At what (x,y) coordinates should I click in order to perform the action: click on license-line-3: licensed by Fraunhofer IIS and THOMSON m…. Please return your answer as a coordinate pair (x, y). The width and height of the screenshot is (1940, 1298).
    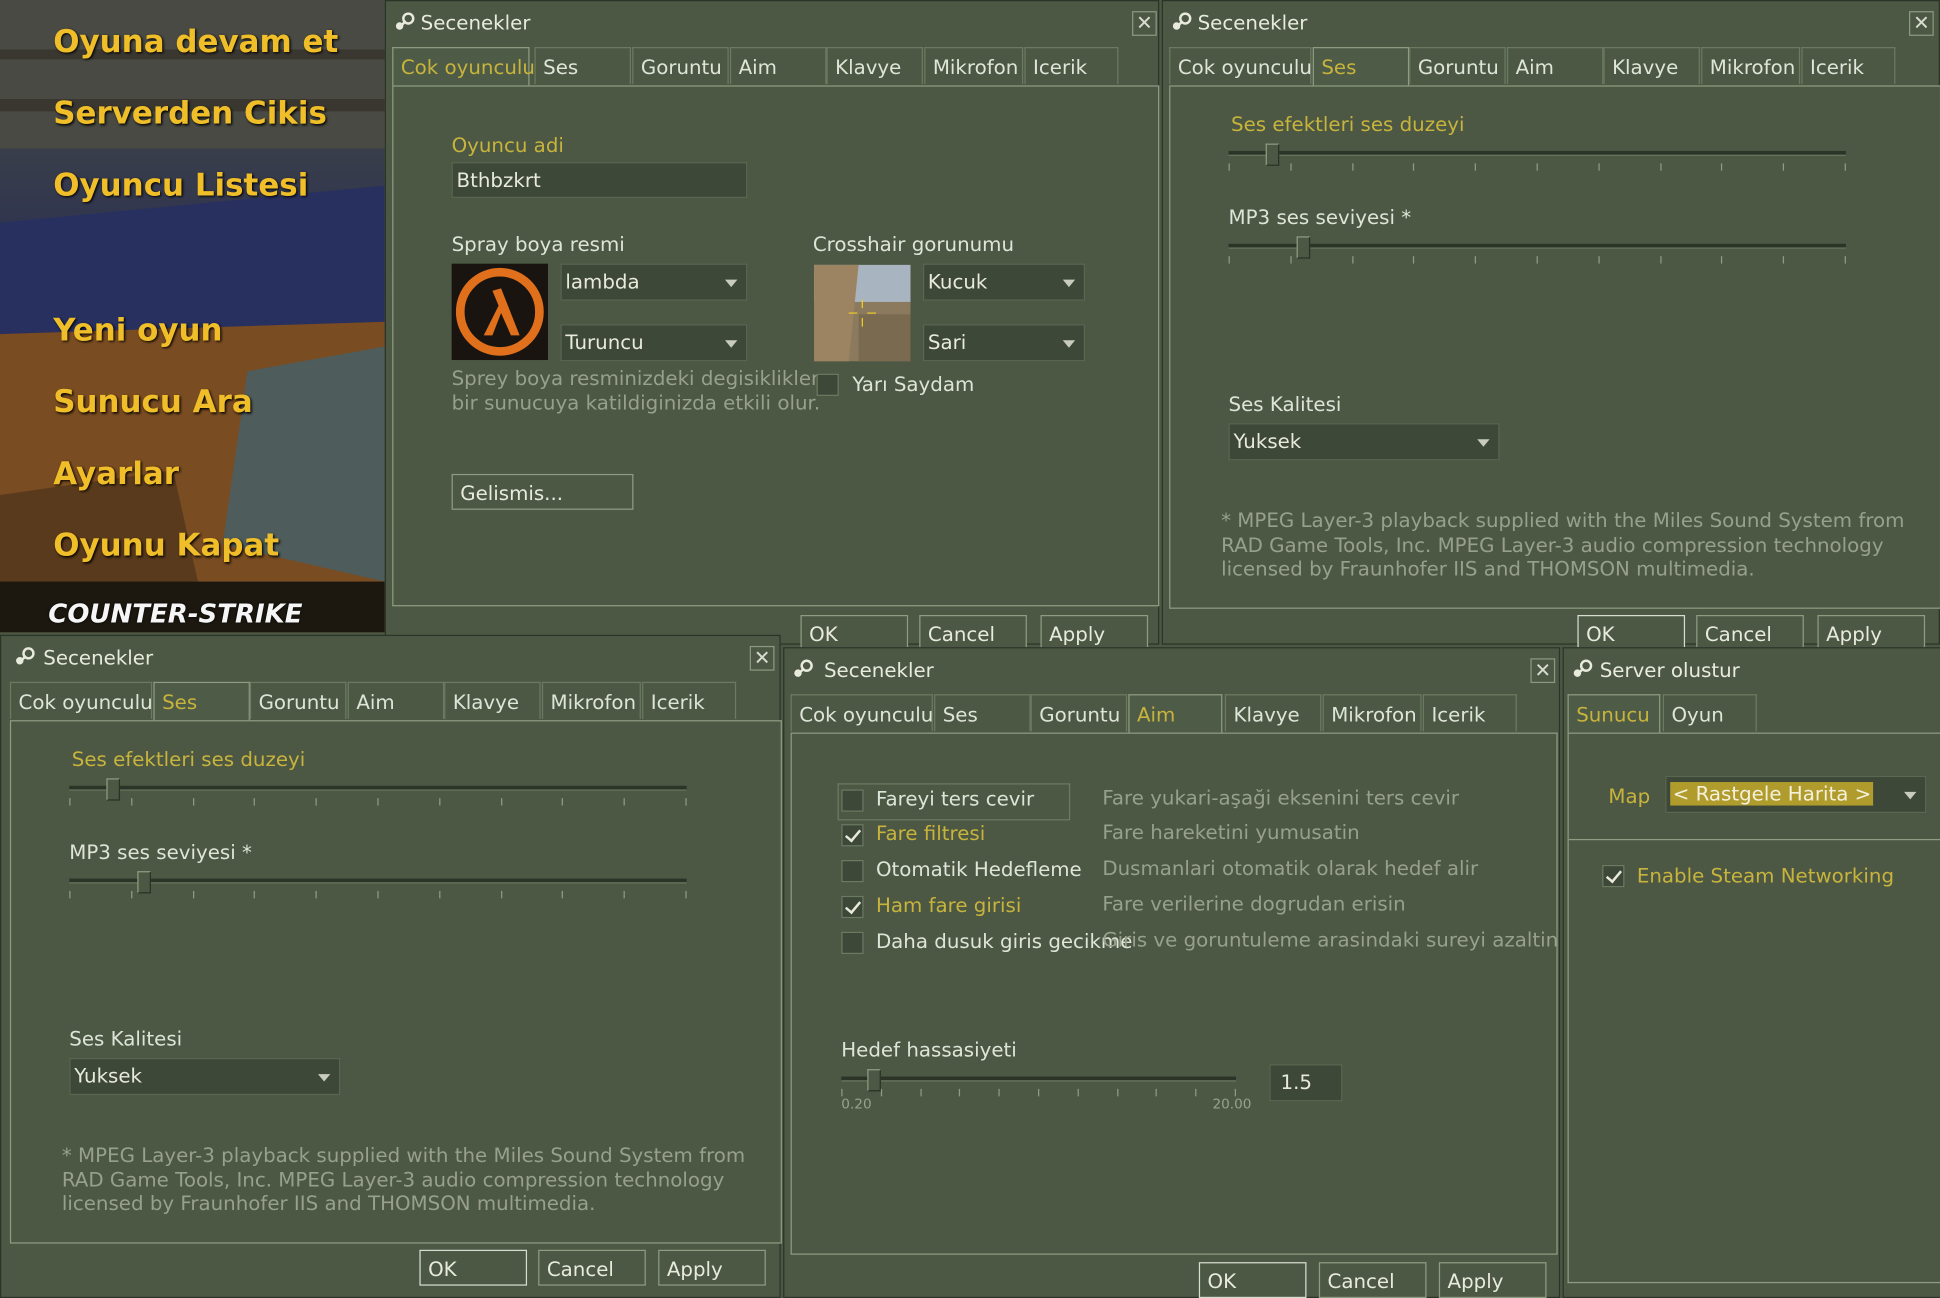
    Looking at the image, I should click on (328, 1203).